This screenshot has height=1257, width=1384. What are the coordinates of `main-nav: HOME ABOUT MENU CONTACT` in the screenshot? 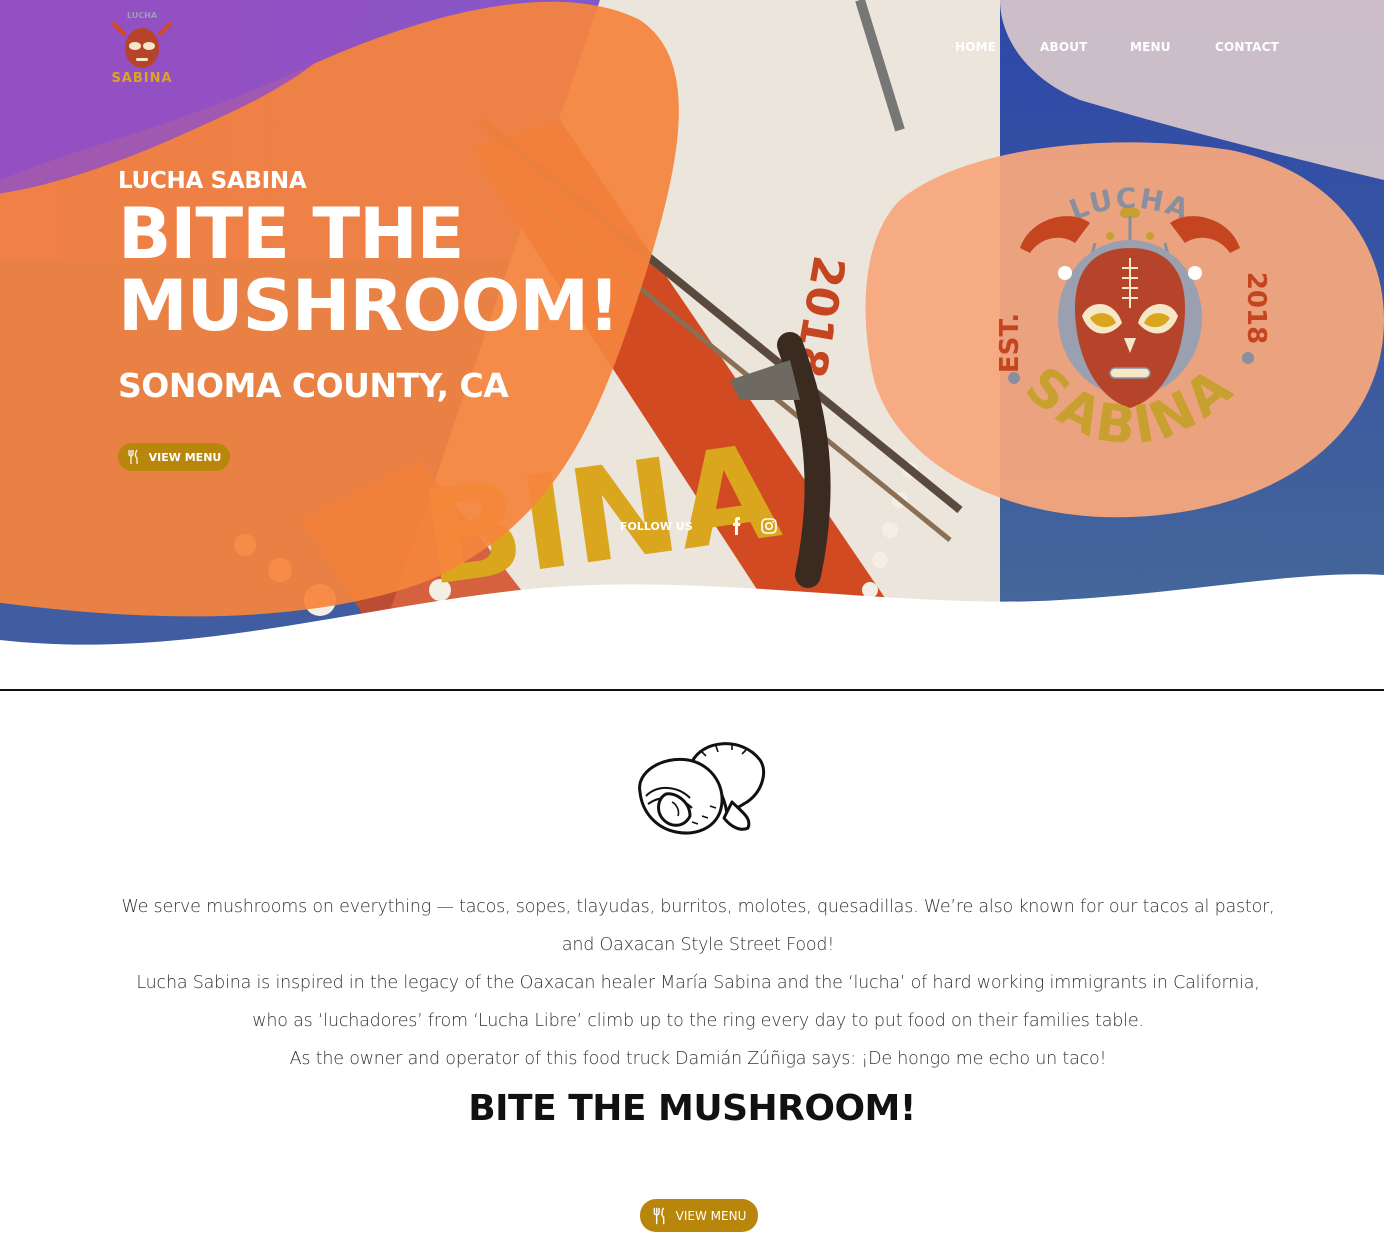 It's located at (692, 50).